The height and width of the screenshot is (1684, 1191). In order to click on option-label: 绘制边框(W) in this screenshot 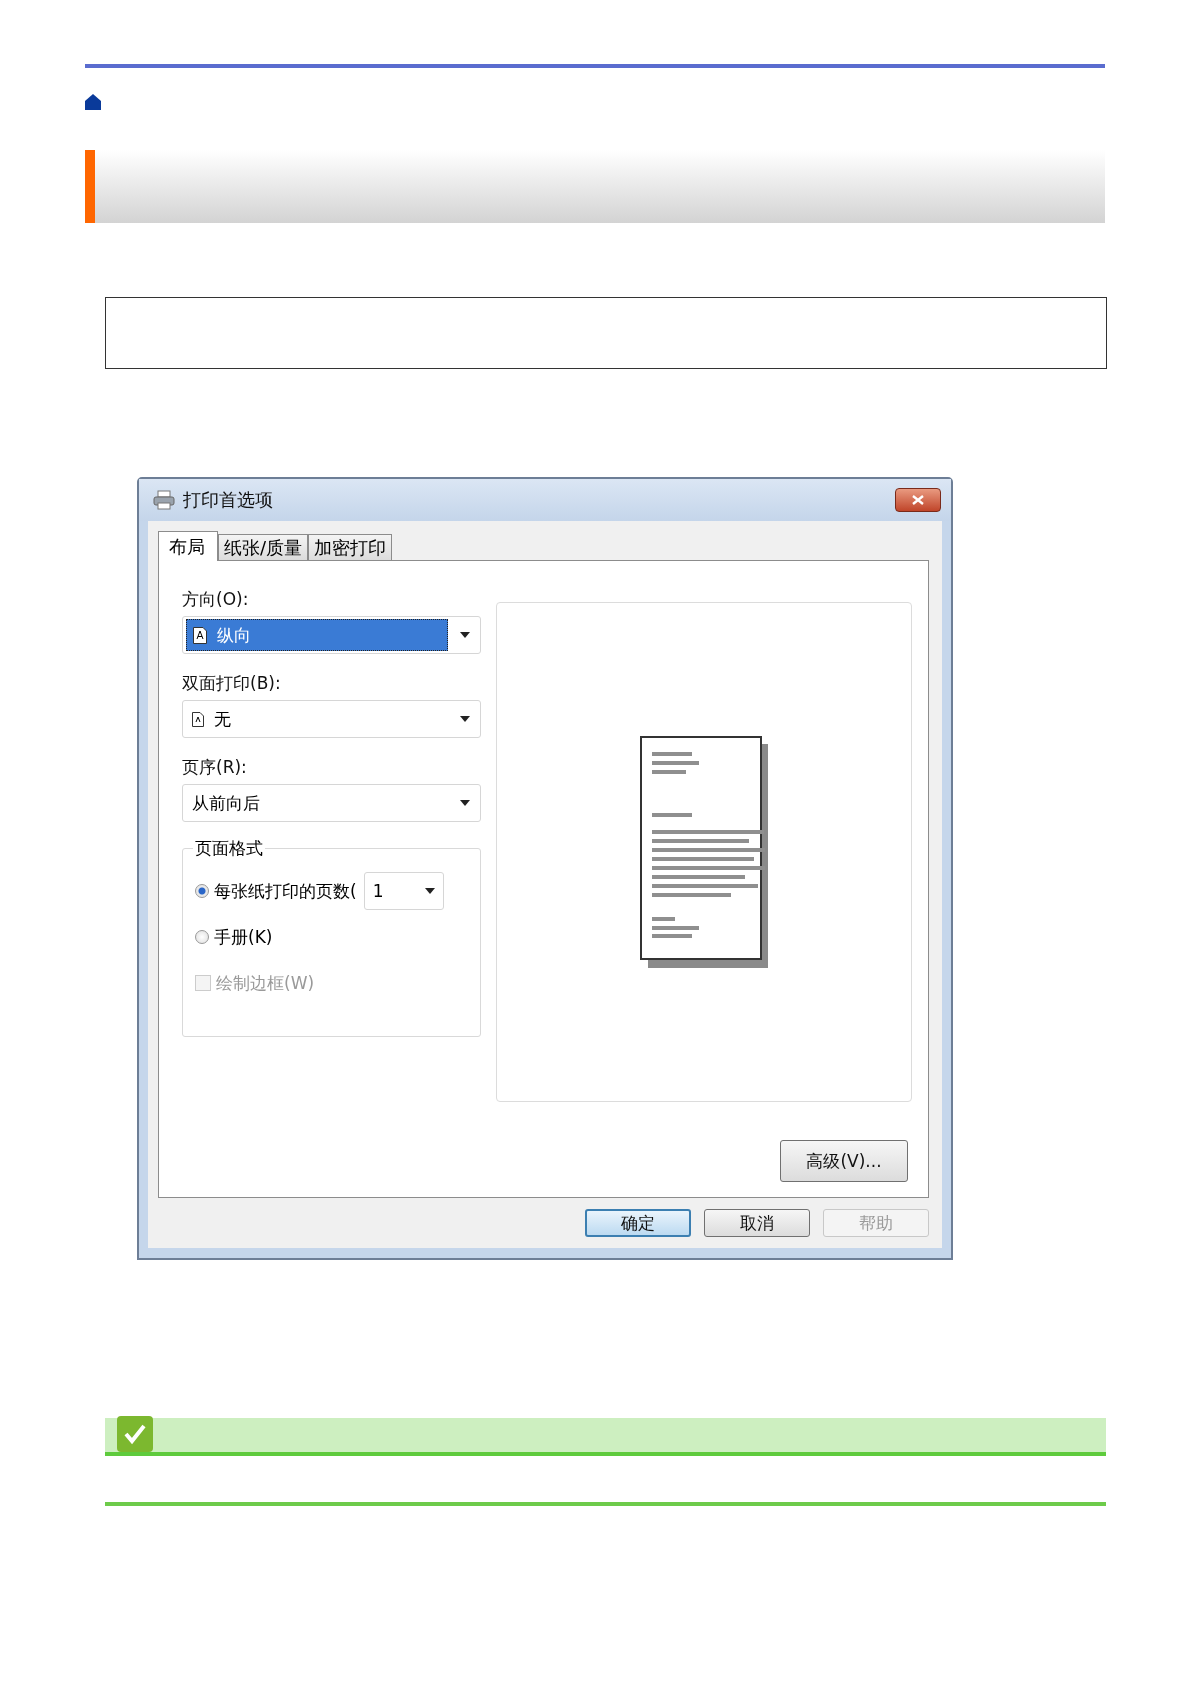, I will do `click(265, 983)`.